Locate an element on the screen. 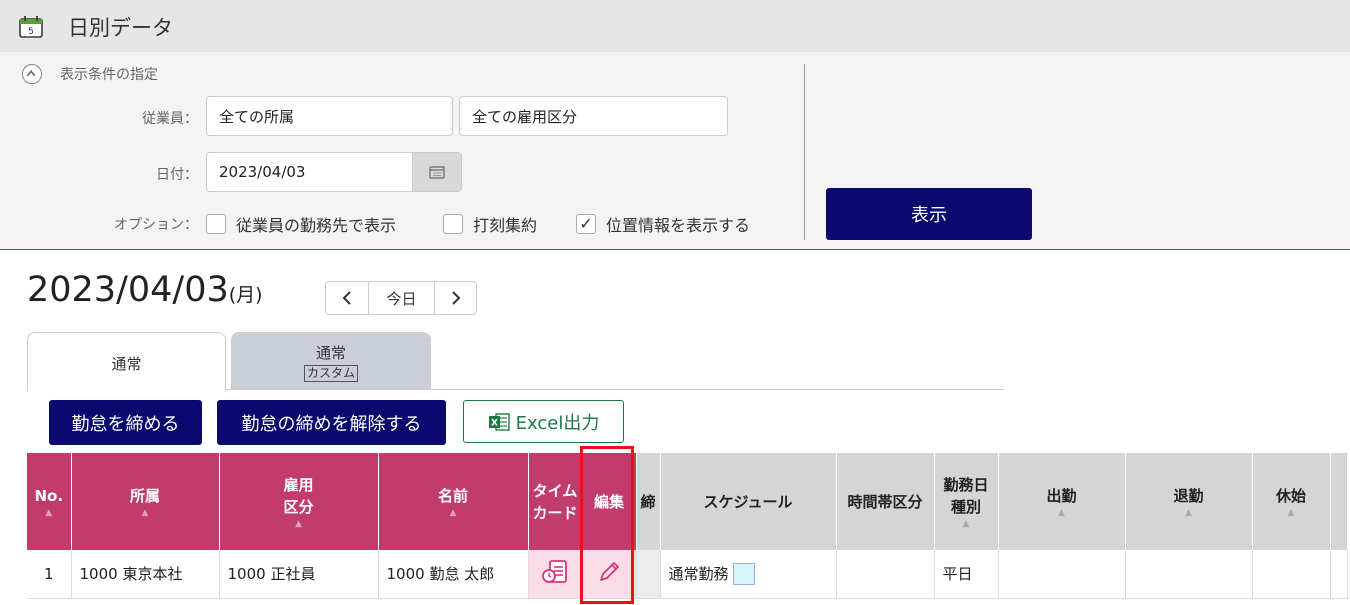  close-attendance-button: 勤怠を締める is located at coordinates (125, 422).